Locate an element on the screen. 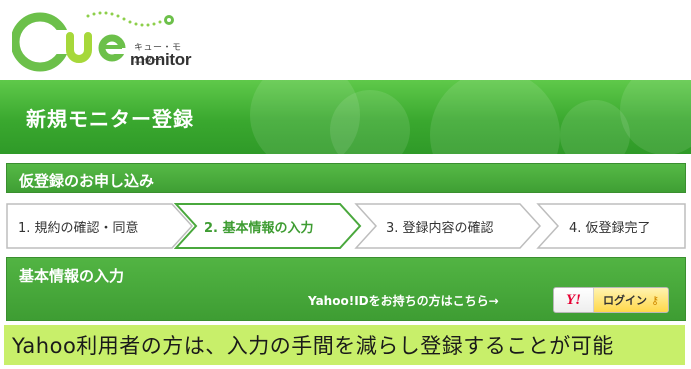  cue-monitor-logo: キュー・モニター monitor is located at coordinates (101, 42).